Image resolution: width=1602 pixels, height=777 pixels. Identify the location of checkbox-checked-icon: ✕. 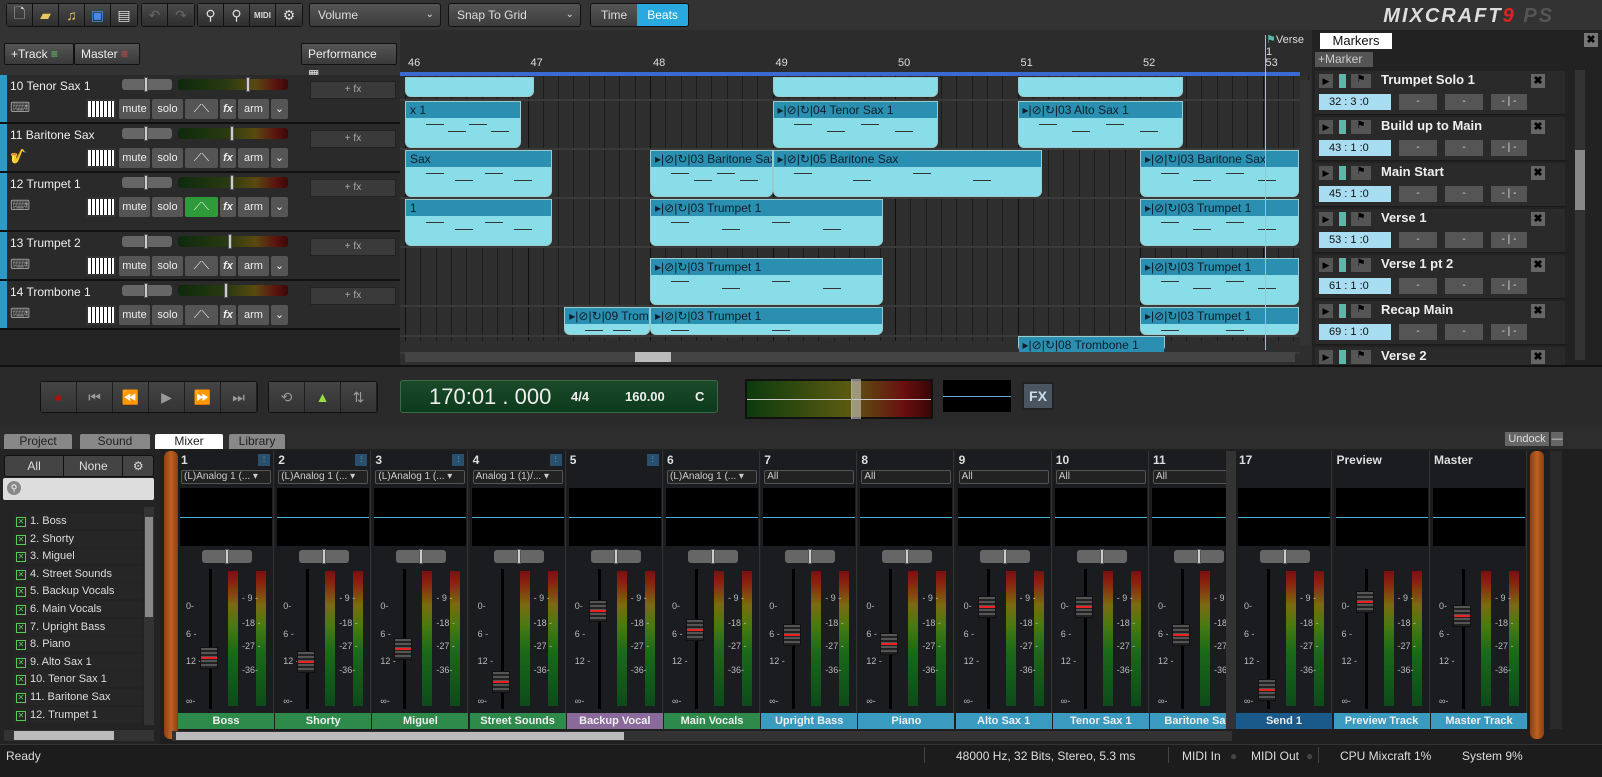
(21, 557).